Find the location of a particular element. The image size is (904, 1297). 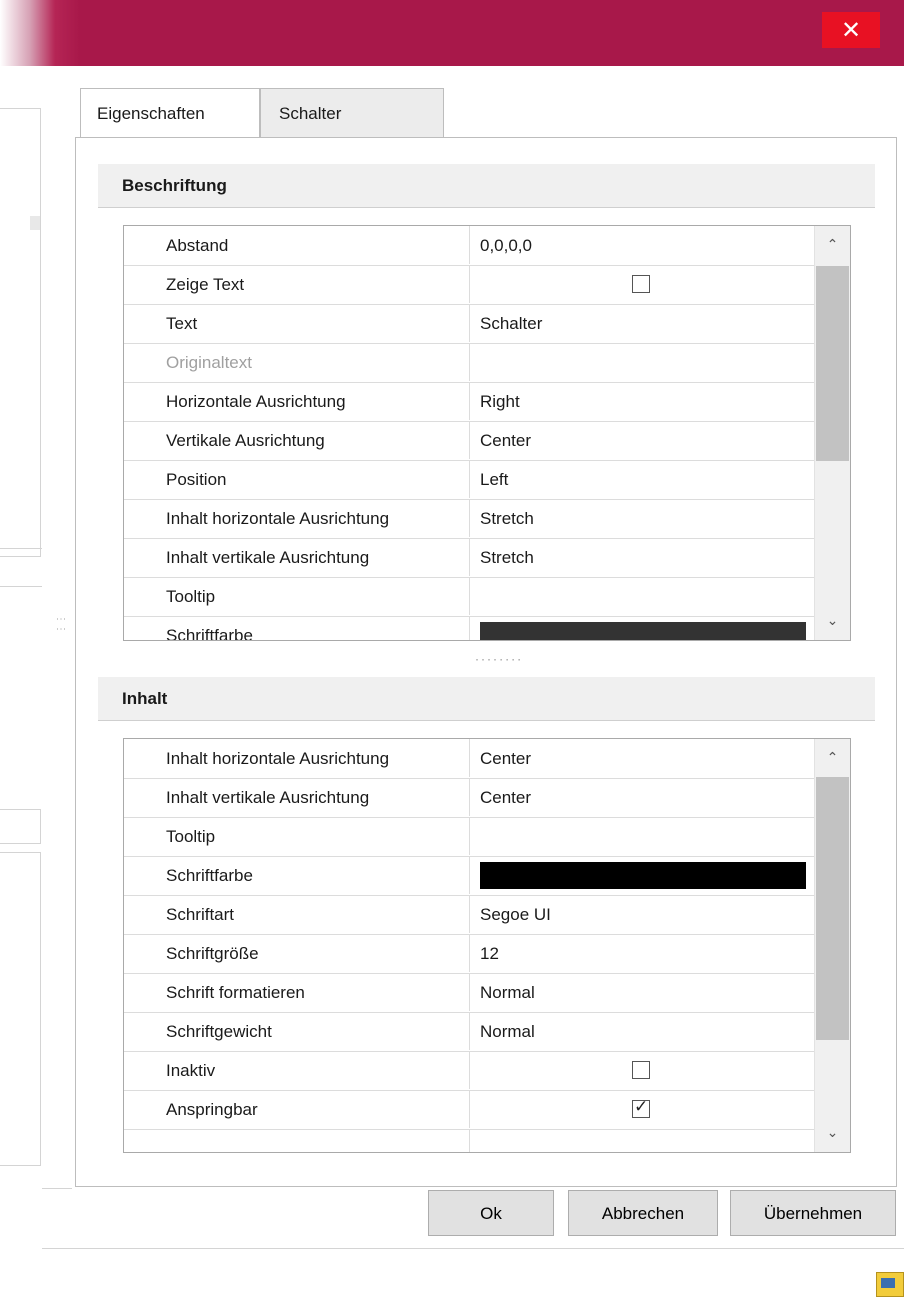

property-row-vertikale-ausrichtung: Vertikale Ausrichtung Center is located at coordinates (469, 441).